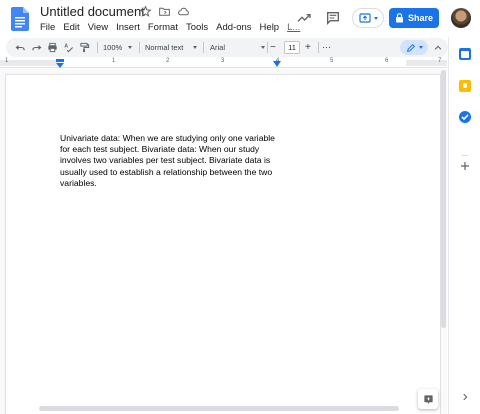  Describe the element at coordinates (277, 64) in the screenshot. I see `tab-stop-marker-icon` at that location.